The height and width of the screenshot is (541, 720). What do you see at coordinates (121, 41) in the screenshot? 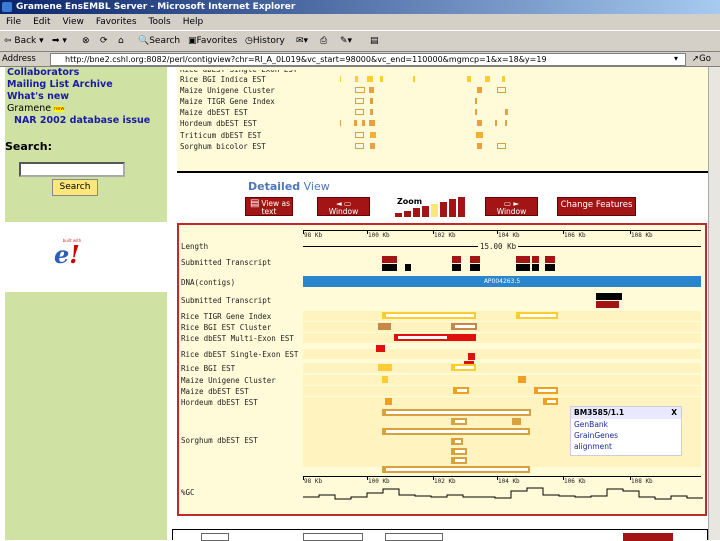
I see `home-icon: ⌂` at bounding box center [121, 41].